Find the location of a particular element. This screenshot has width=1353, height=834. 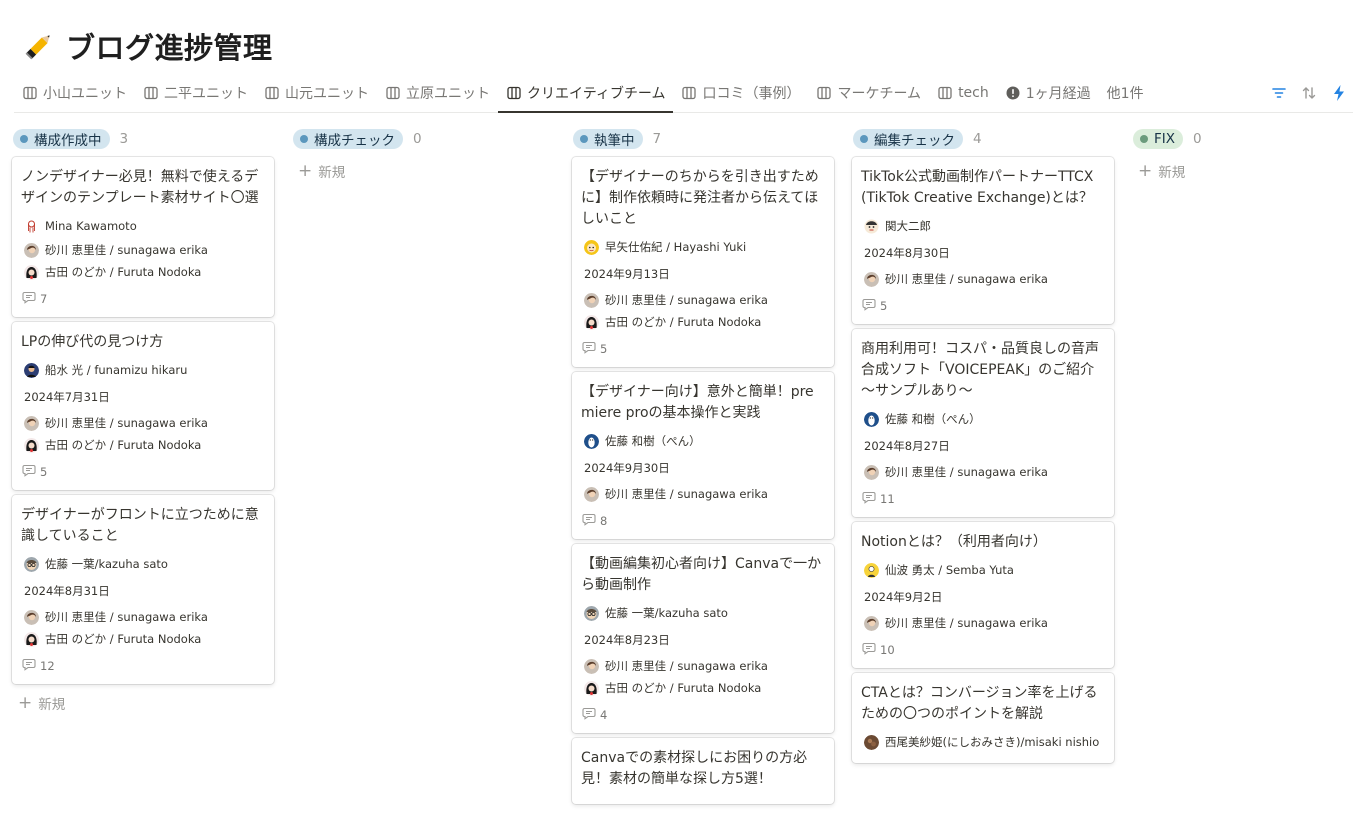

column-count: 3 is located at coordinates (124, 139).